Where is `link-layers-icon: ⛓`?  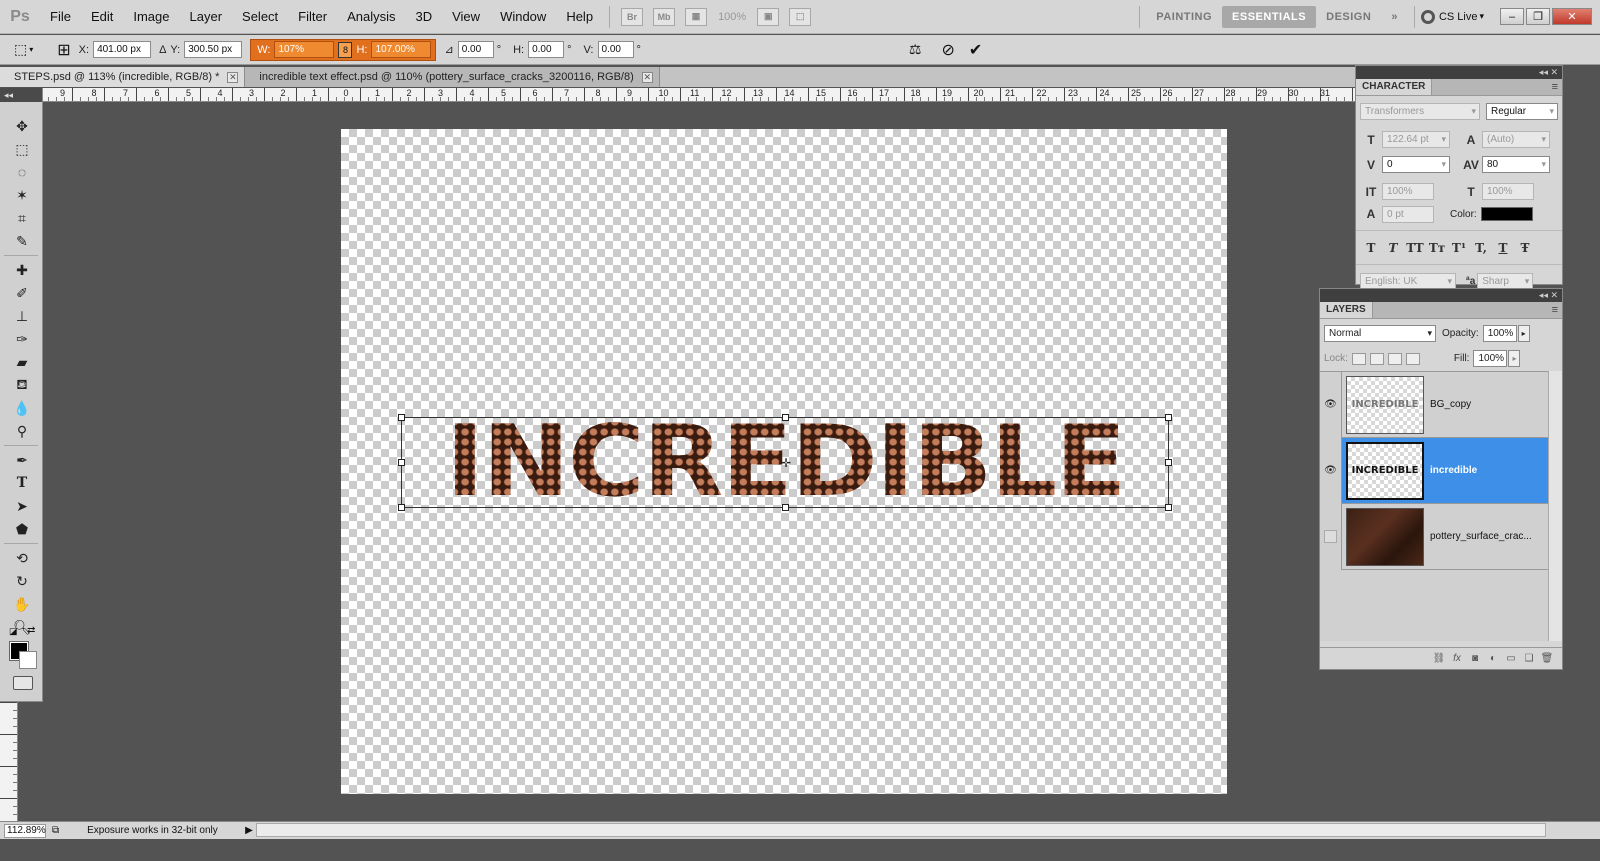 link-layers-icon: ⛓ is located at coordinates (1439, 658).